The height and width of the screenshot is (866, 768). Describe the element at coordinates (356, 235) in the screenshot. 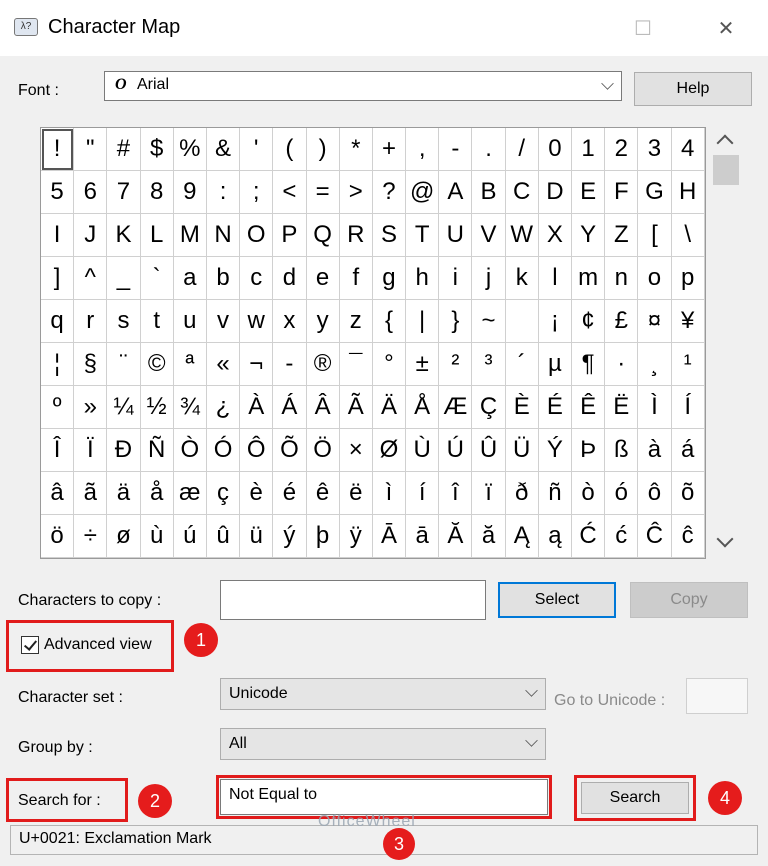

I see `character-cell: R` at that location.